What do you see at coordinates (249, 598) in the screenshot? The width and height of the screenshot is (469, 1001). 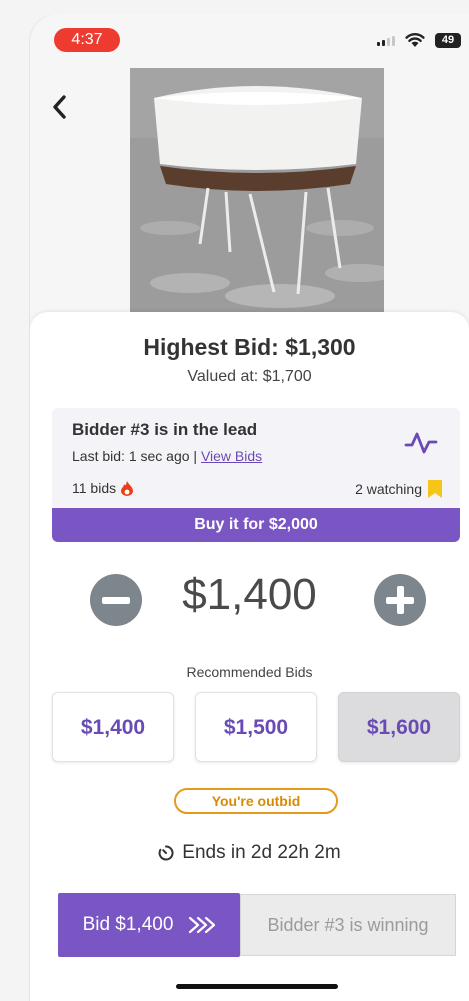 I see `bid-stepper: $1,400` at bounding box center [249, 598].